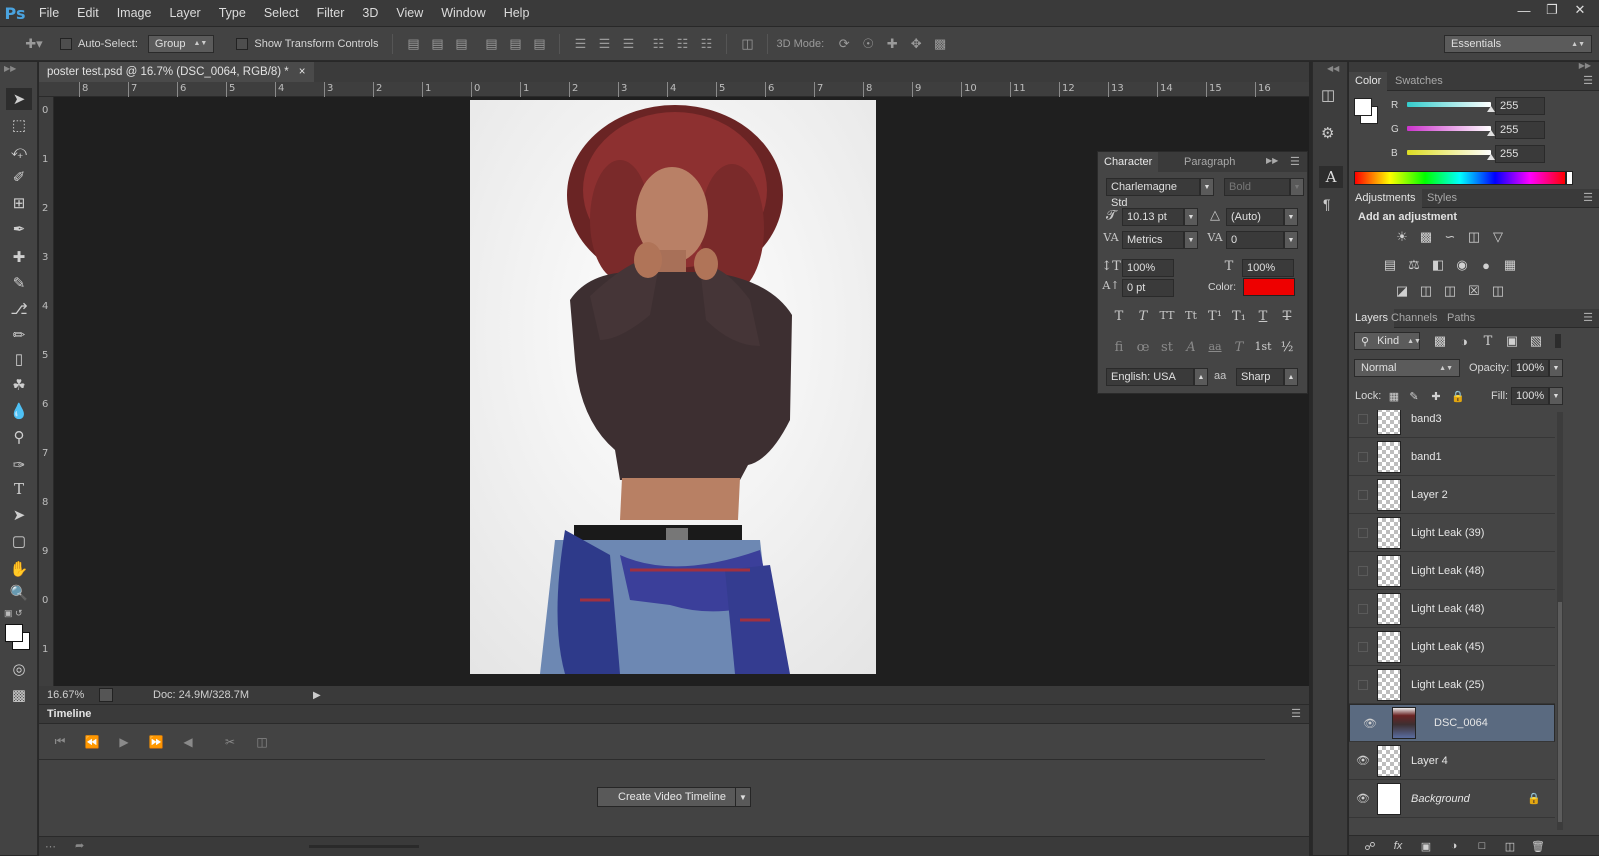 This screenshot has width=1599, height=856. I want to click on delete-layer-icon: 🗑, so click(1538, 846).